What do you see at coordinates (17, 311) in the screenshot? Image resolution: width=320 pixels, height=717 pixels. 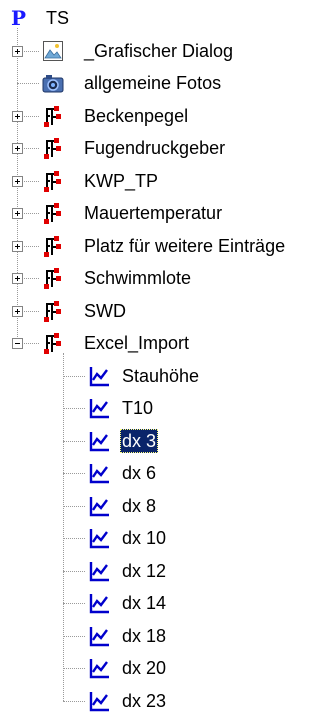 I see `expand-button-swd` at bounding box center [17, 311].